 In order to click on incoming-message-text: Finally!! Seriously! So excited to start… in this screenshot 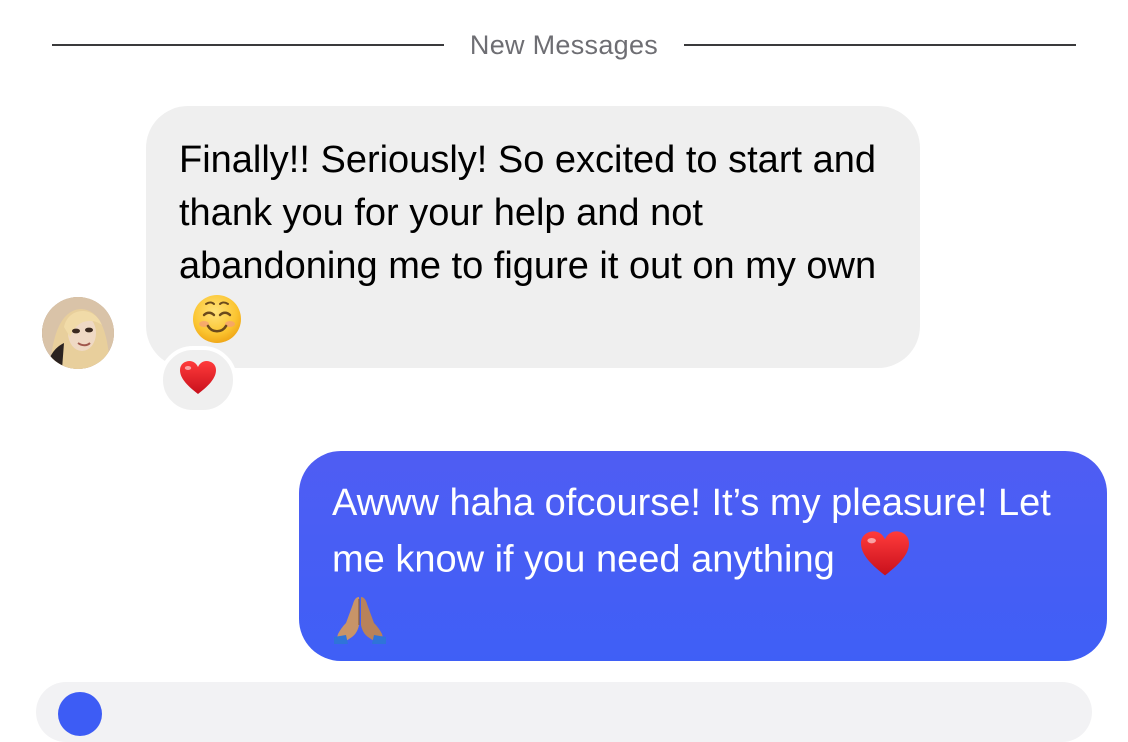, I will do `click(528, 213)`.